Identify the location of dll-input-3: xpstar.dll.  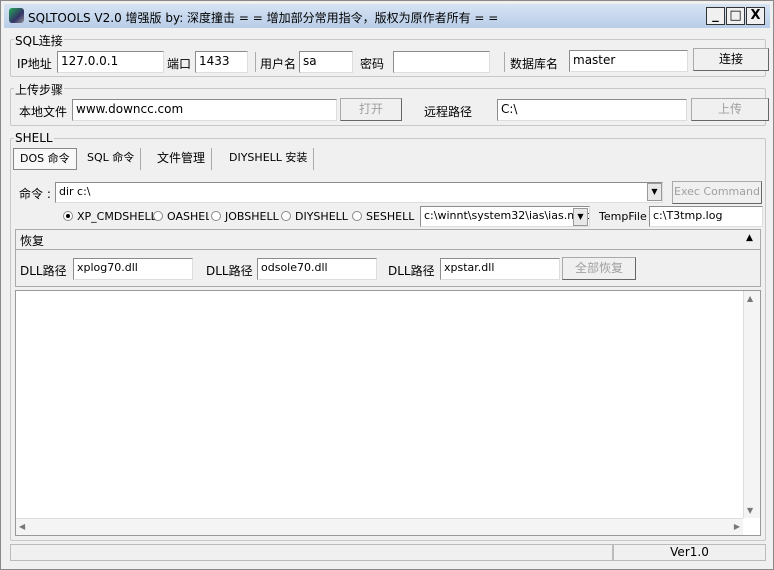
(500, 269).